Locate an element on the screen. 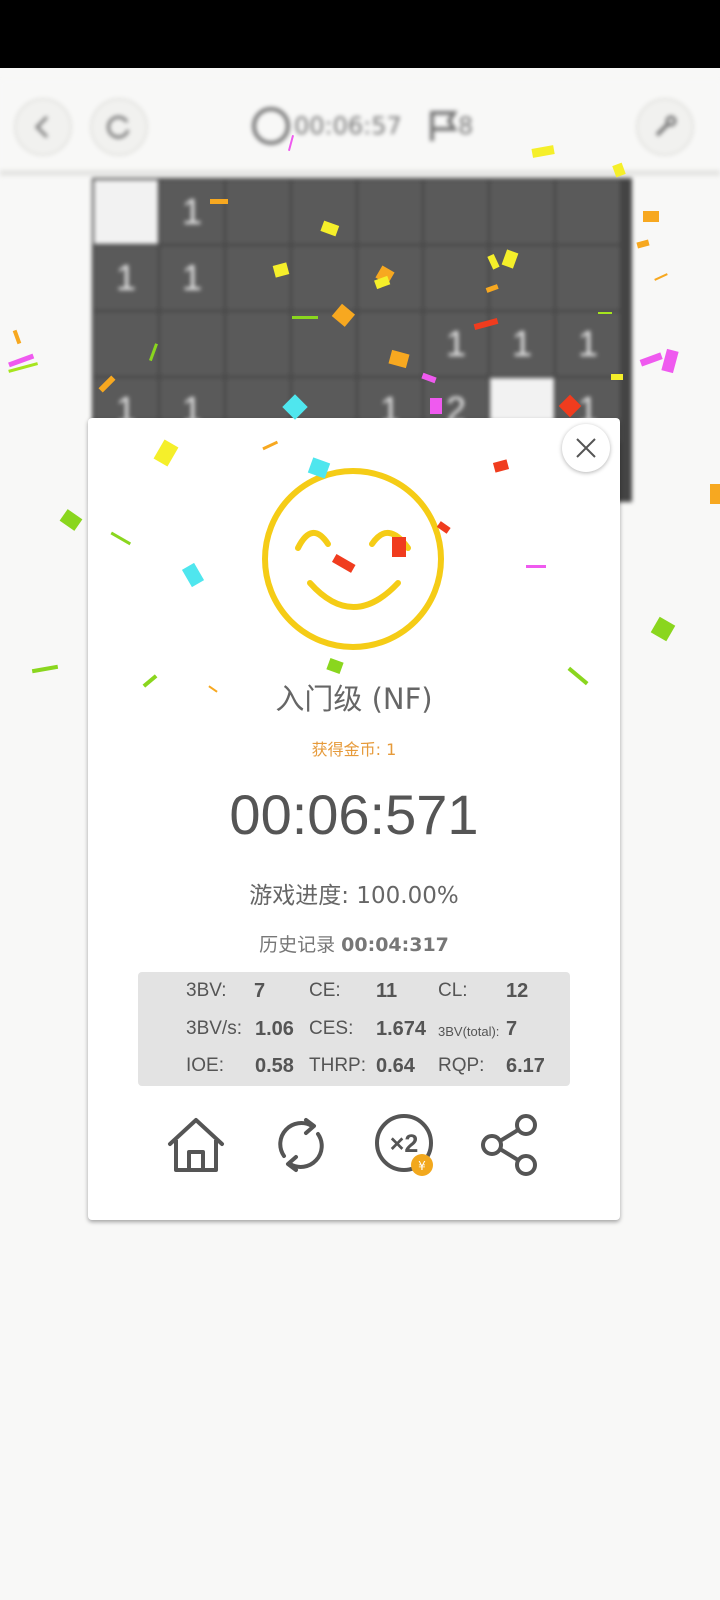  game-timer: 00:06:57 is located at coordinates (327, 126).